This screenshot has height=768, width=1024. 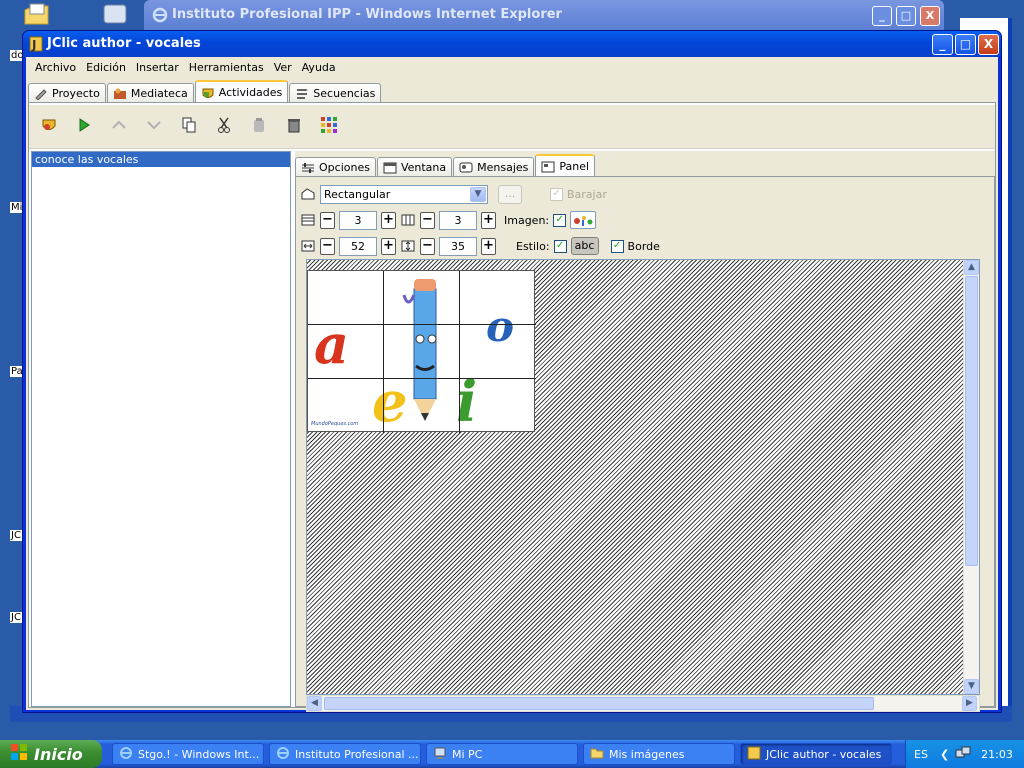 I want to click on tab-mensajes: Mensajes, so click(x=494, y=167).